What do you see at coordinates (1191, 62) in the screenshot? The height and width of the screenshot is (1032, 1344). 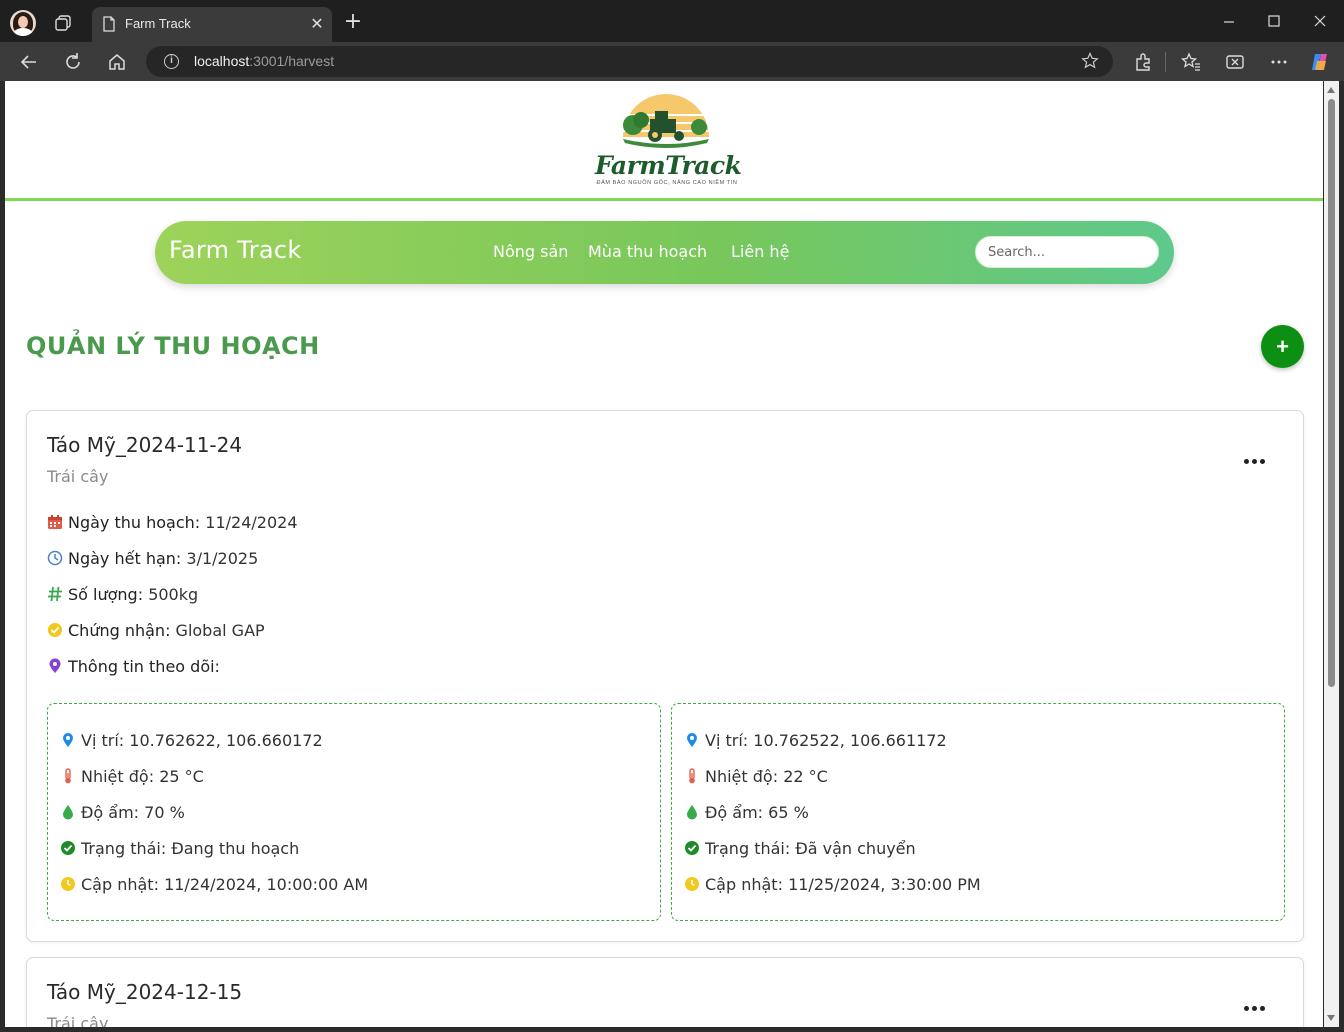 I see `favorites-icon` at bounding box center [1191, 62].